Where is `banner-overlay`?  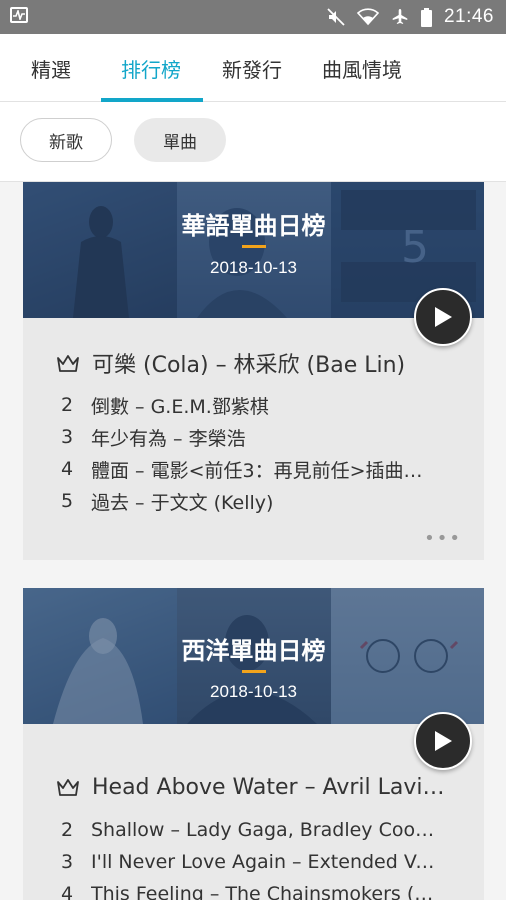
banner-overlay is located at coordinates (253, 250).